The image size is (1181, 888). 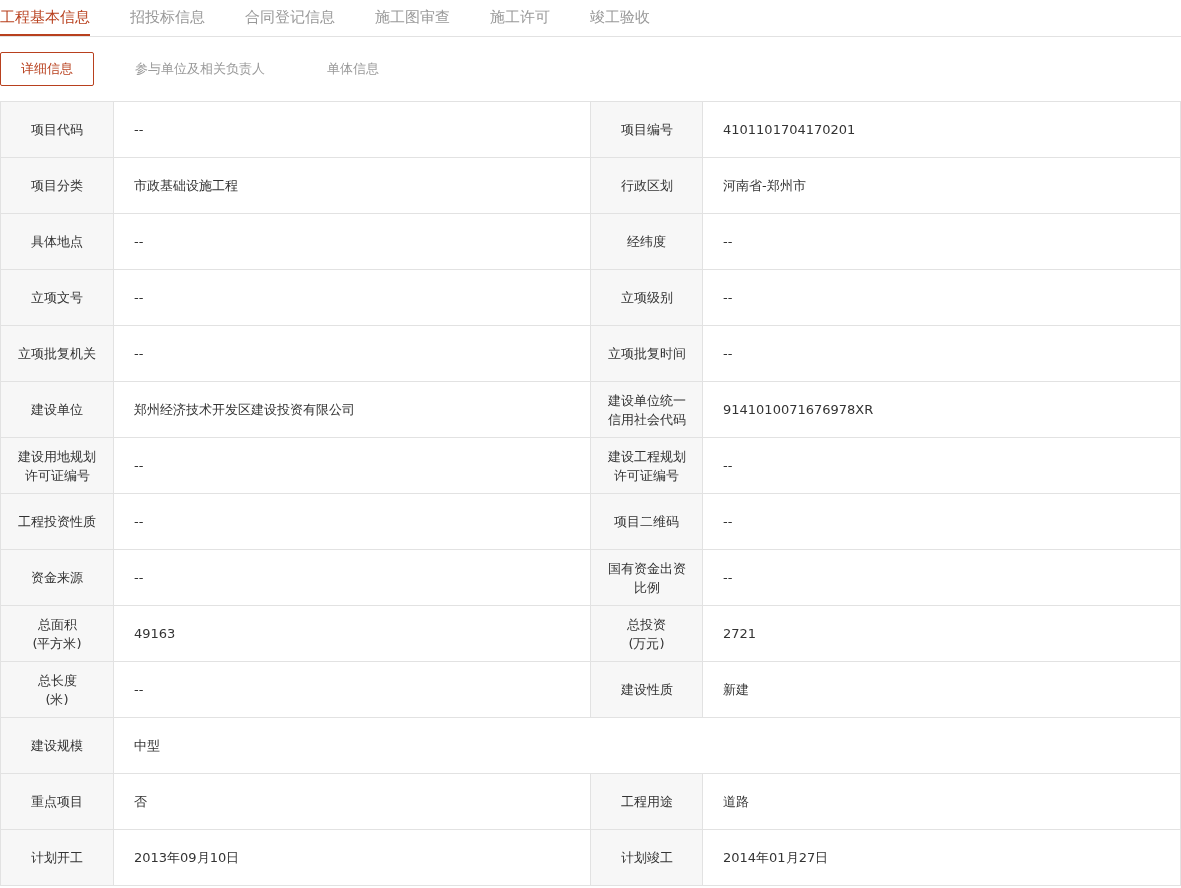 What do you see at coordinates (57, 522) in the screenshot?
I see `field-label: 工程投资性质` at bounding box center [57, 522].